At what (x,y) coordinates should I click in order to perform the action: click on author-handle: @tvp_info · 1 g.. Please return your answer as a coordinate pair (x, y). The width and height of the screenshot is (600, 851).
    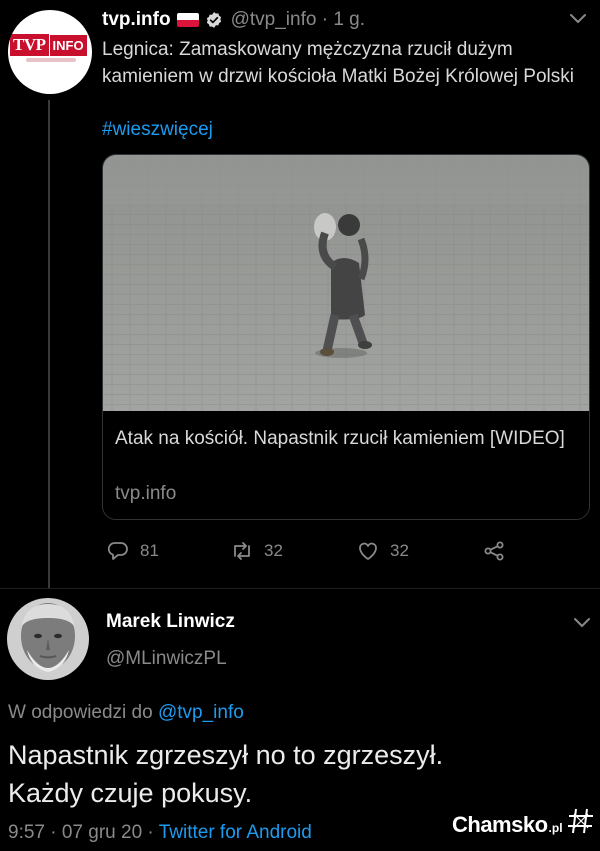
    Looking at the image, I should click on (298, 20).